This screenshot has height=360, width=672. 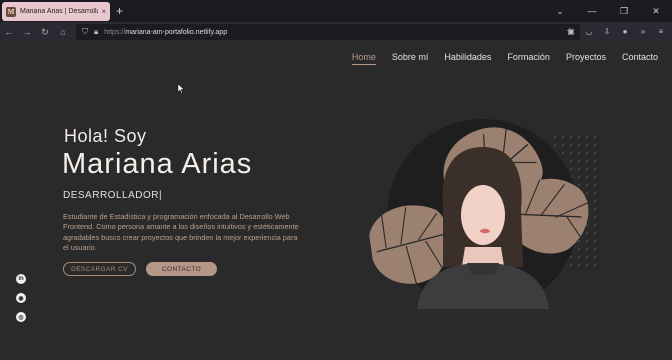 What do you see at coordinates (85, 32) in the screenshot?
I see `shield-icon: ⛉` at bounding box center [85, 32].